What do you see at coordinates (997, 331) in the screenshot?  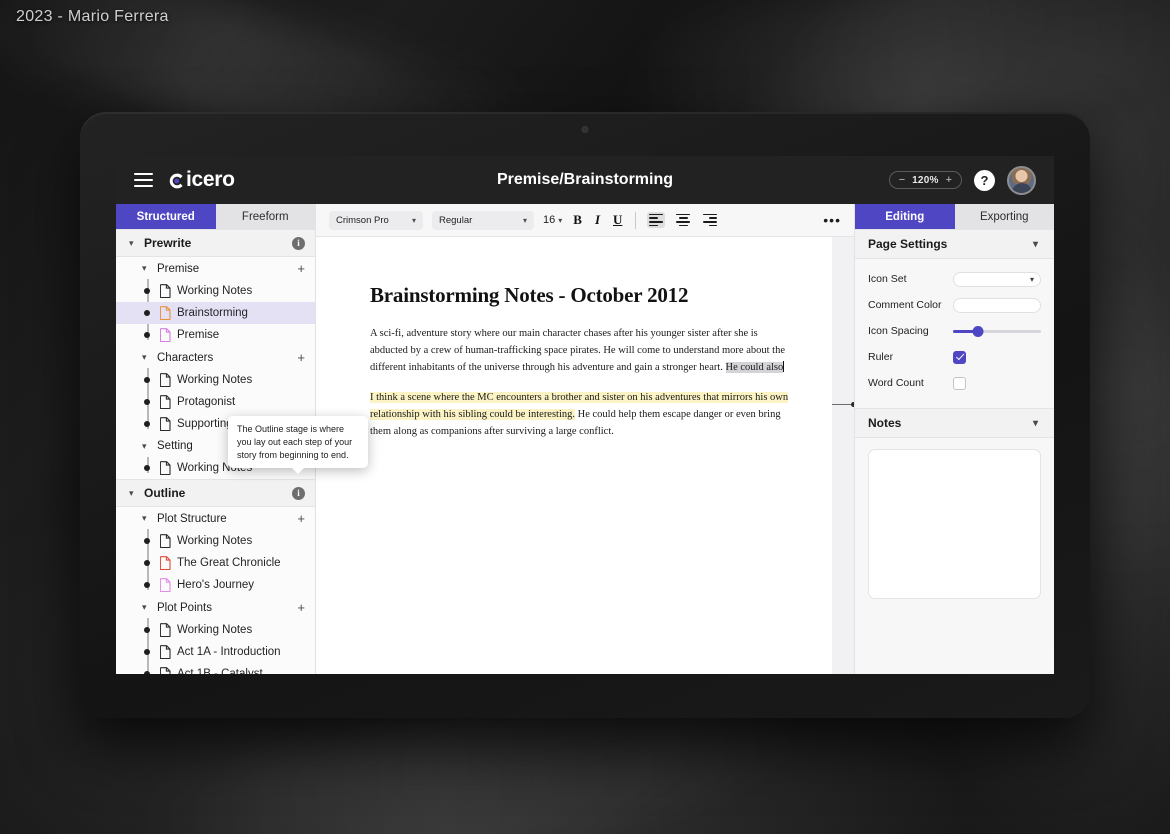 I see `icon-spacing-slider` at bounding box center [997, 331].